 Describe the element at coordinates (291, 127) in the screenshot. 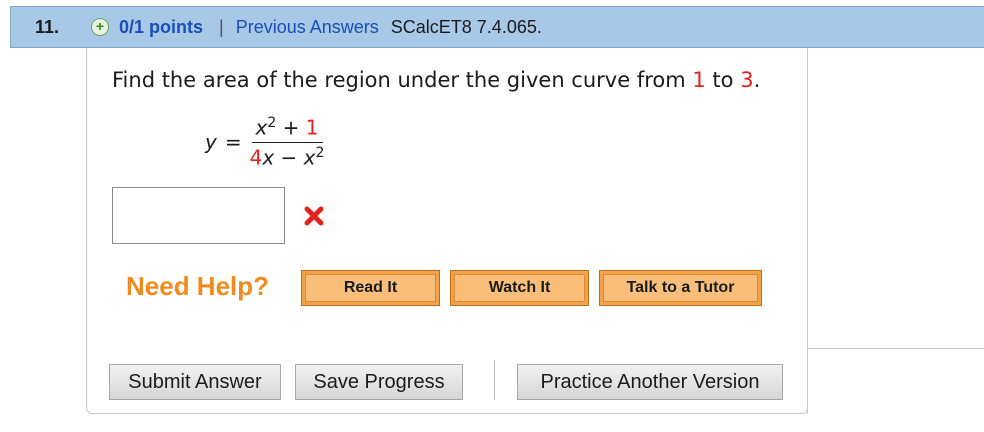

I see `num-plus: +` at that location.